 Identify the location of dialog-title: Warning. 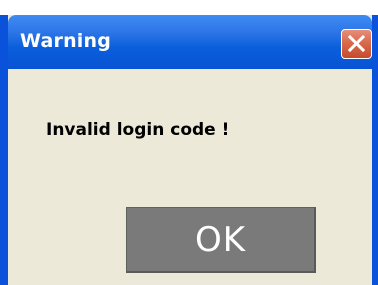
(66, 41).